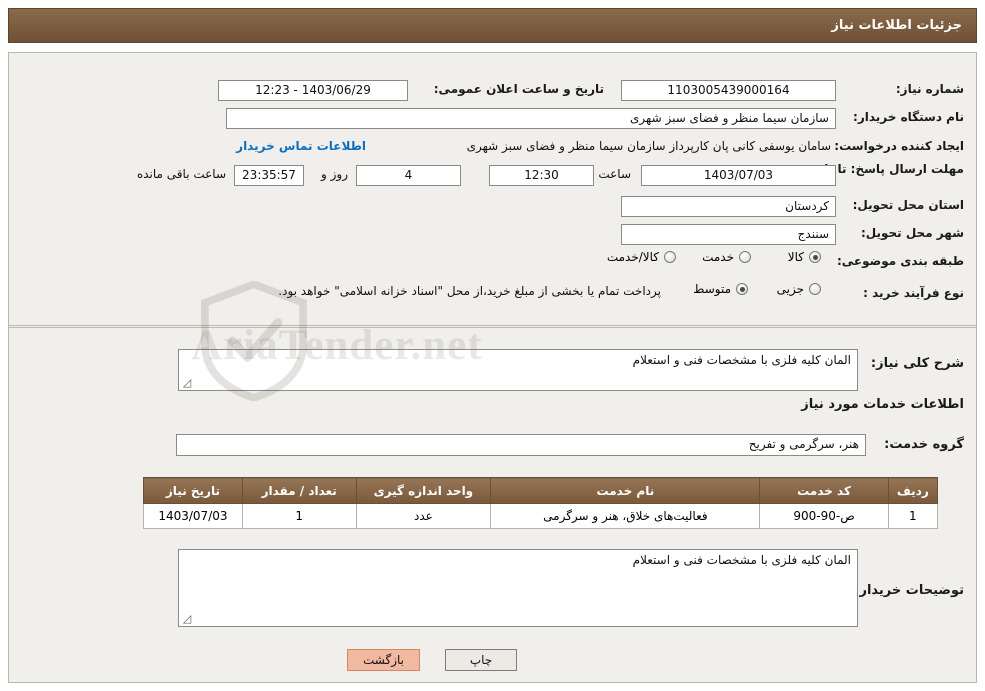 This screenshot has height=691, width=985. I want to click on general-description-label: شرح کلی نیاز:, so click(917, 363).